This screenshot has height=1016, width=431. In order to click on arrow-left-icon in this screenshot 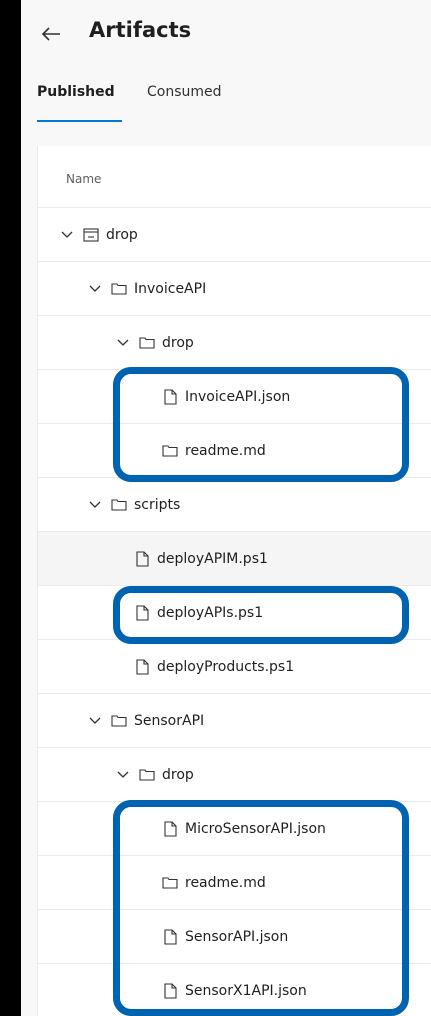, I will do `click(50, 34)`.